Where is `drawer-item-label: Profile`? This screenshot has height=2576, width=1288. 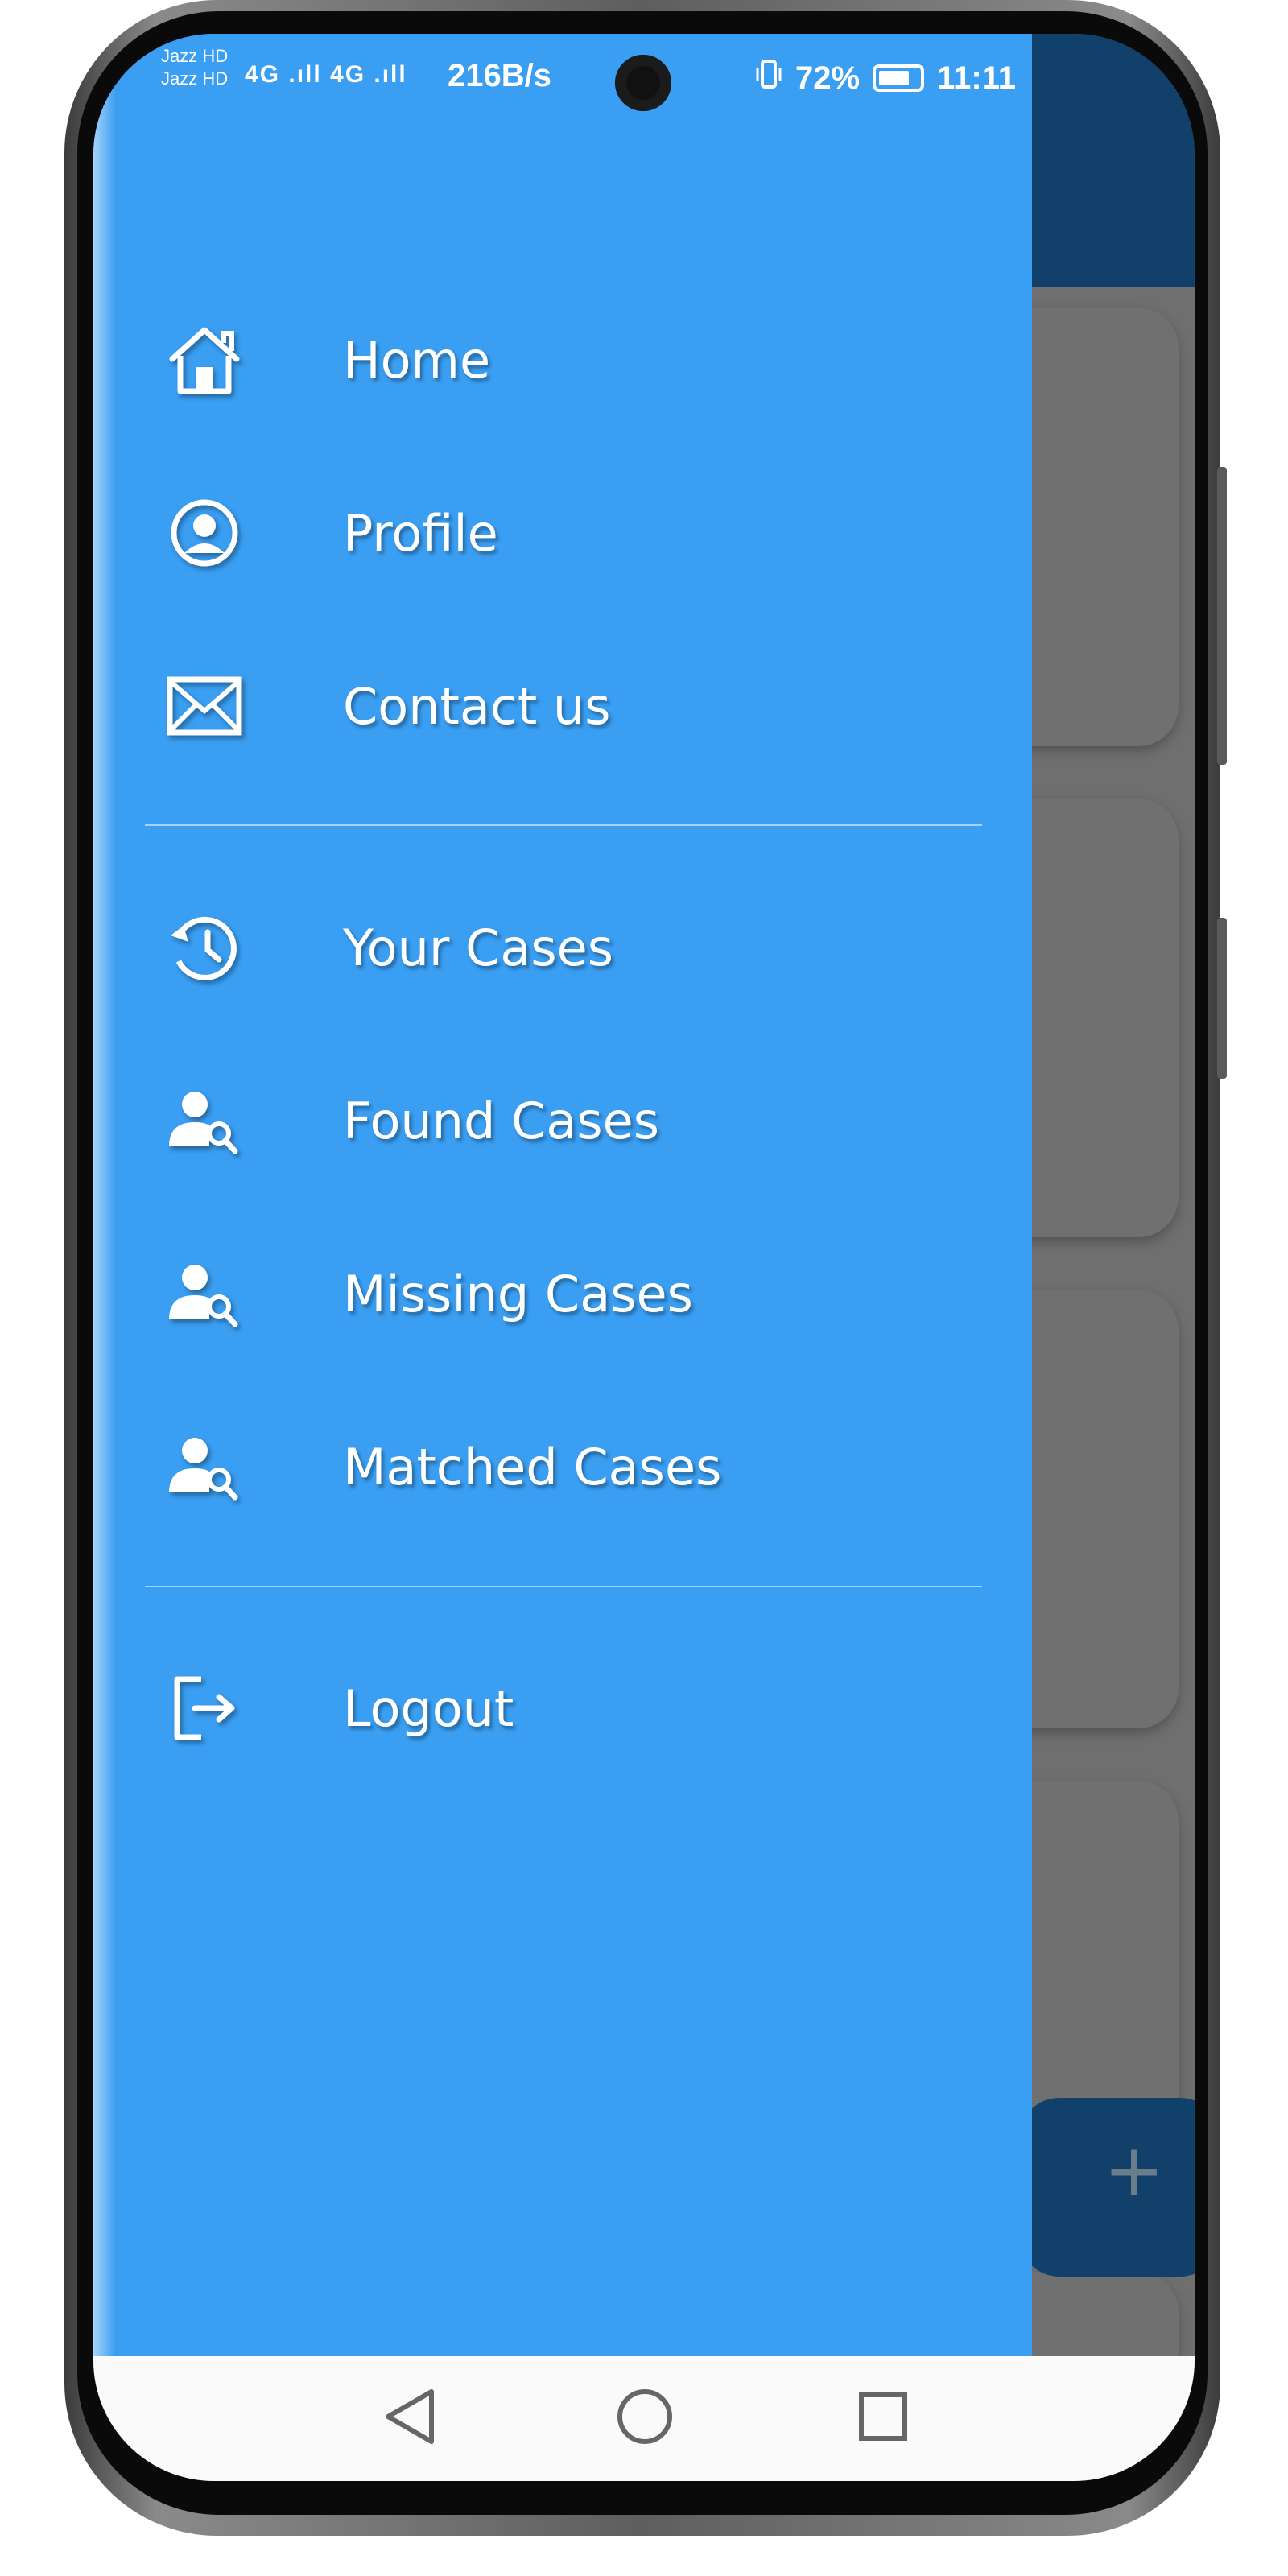
drawer-item-label: Profile is located at coordinates (421, 533).